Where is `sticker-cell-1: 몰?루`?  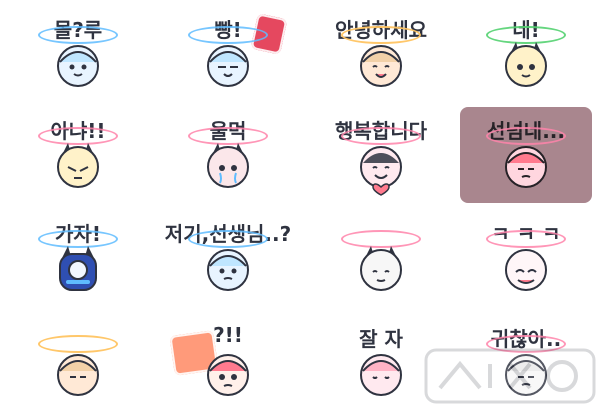
sticker-cell-1: 몰?루 is located at coordinates (78, 54).